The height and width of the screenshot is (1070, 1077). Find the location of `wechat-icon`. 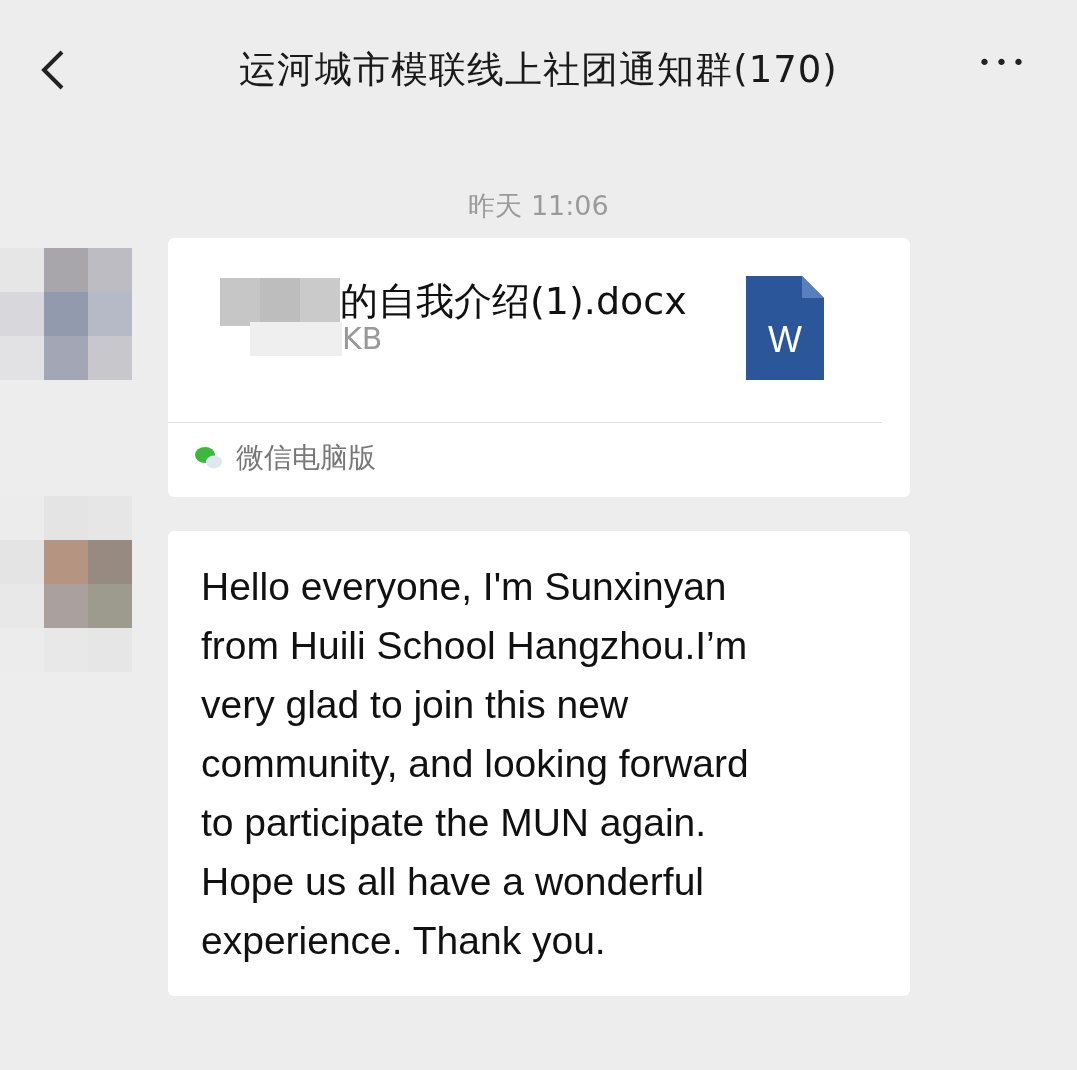

wechat-icon is located at coordinates (209, 458).